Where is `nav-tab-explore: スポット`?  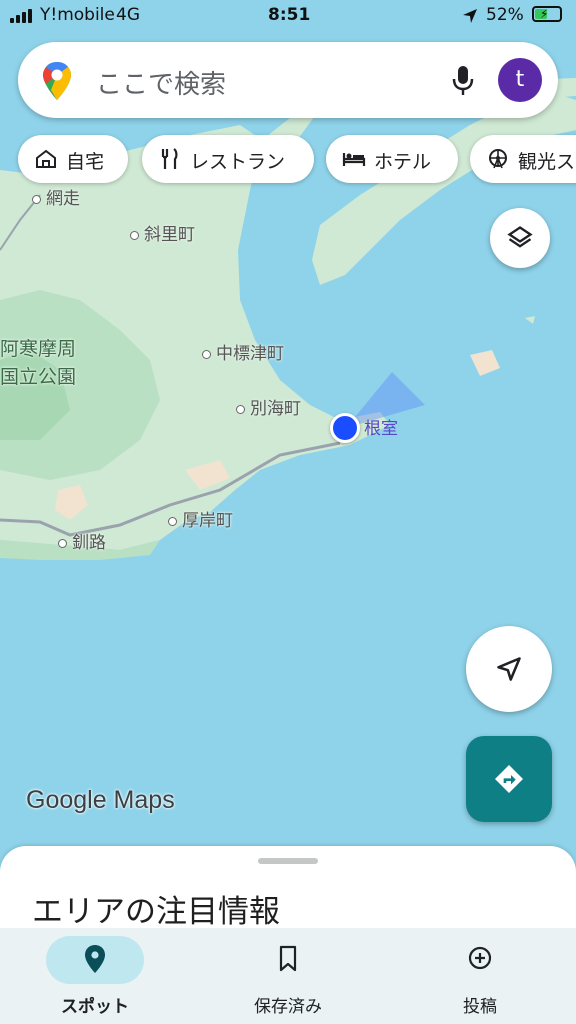
nav-tab-explore: スポット is located at coordinates (95, 976).